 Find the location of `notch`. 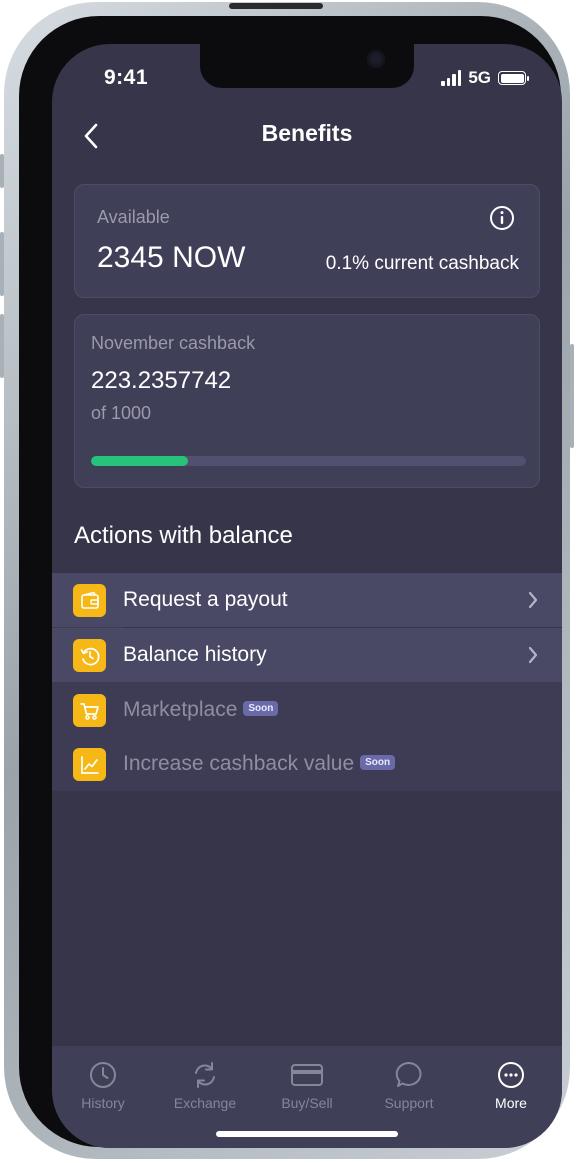

notch is located at coordinates (307, 66).